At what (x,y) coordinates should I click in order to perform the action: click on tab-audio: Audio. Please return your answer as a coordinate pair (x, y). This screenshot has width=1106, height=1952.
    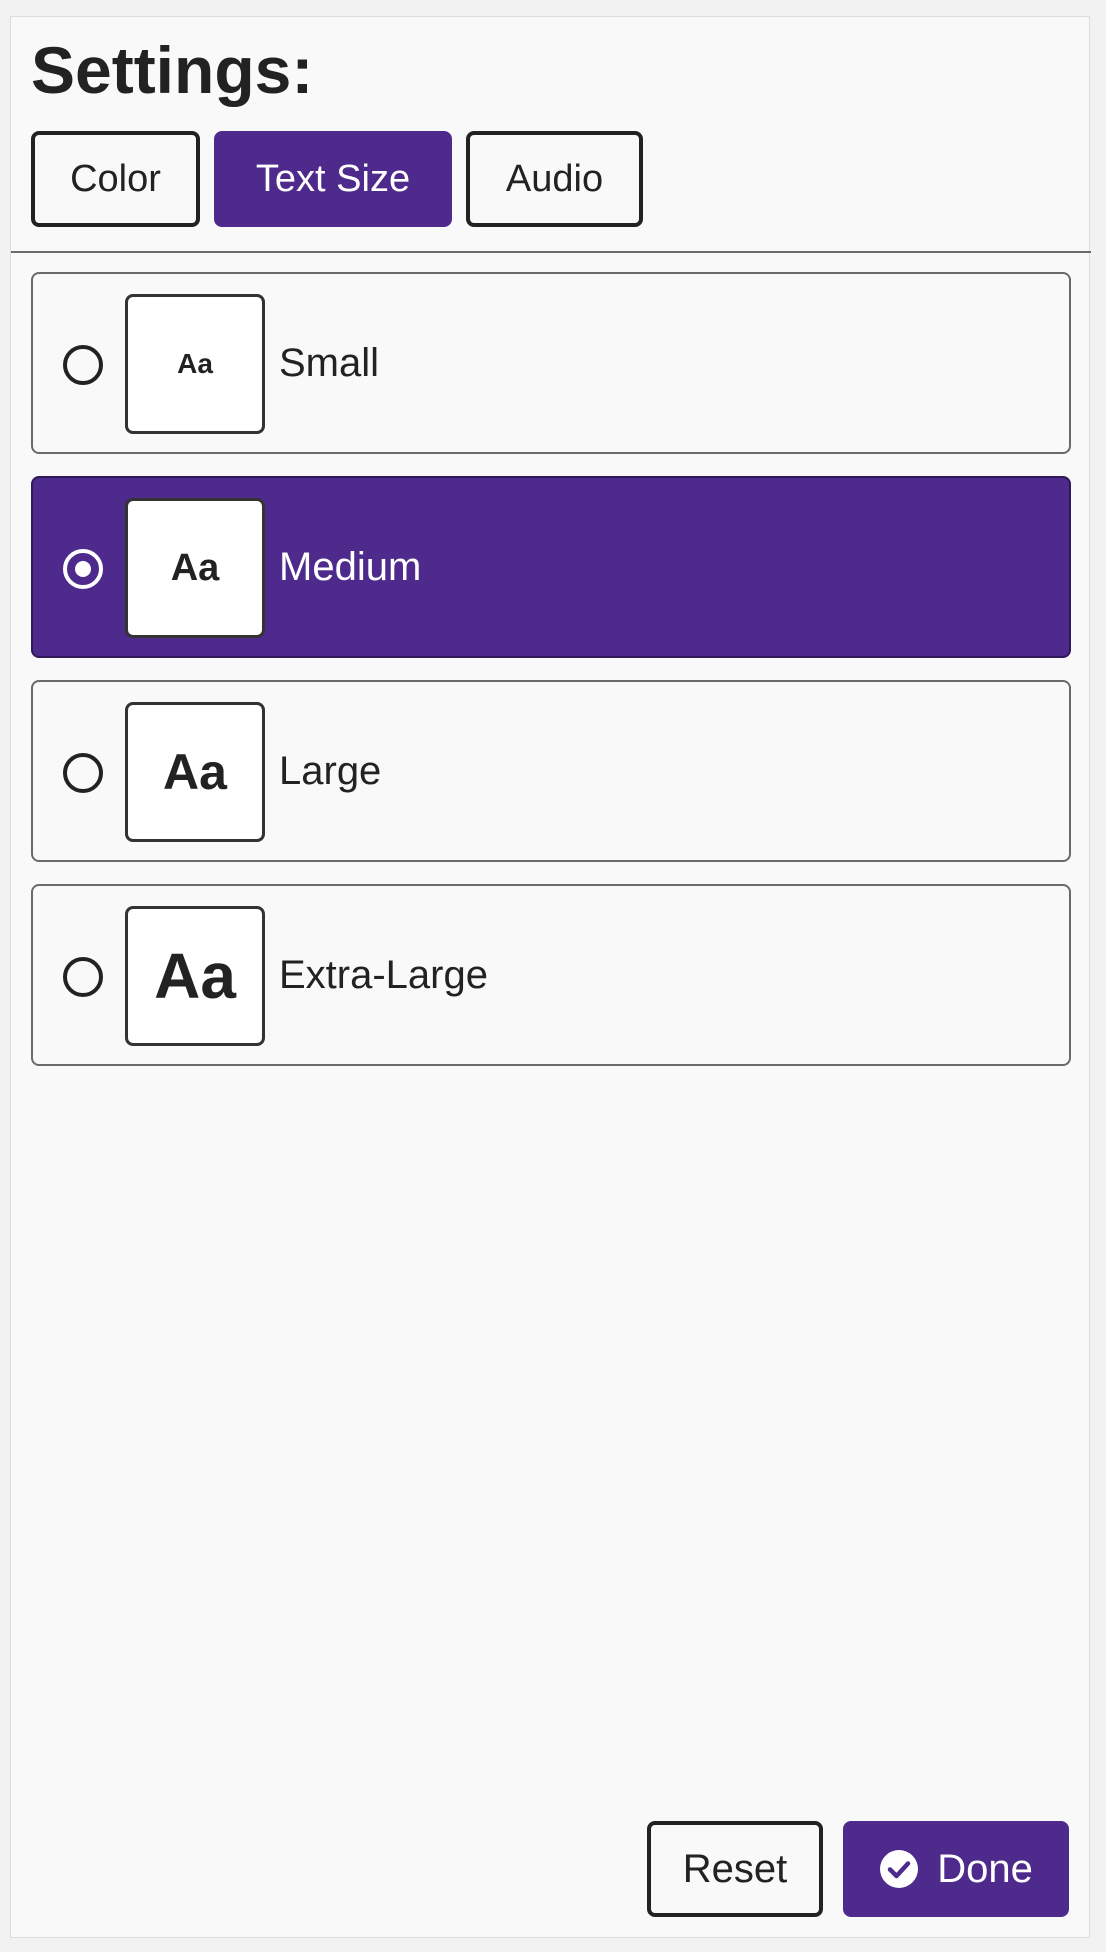
    Looking at the image, I should click on (554, 179).